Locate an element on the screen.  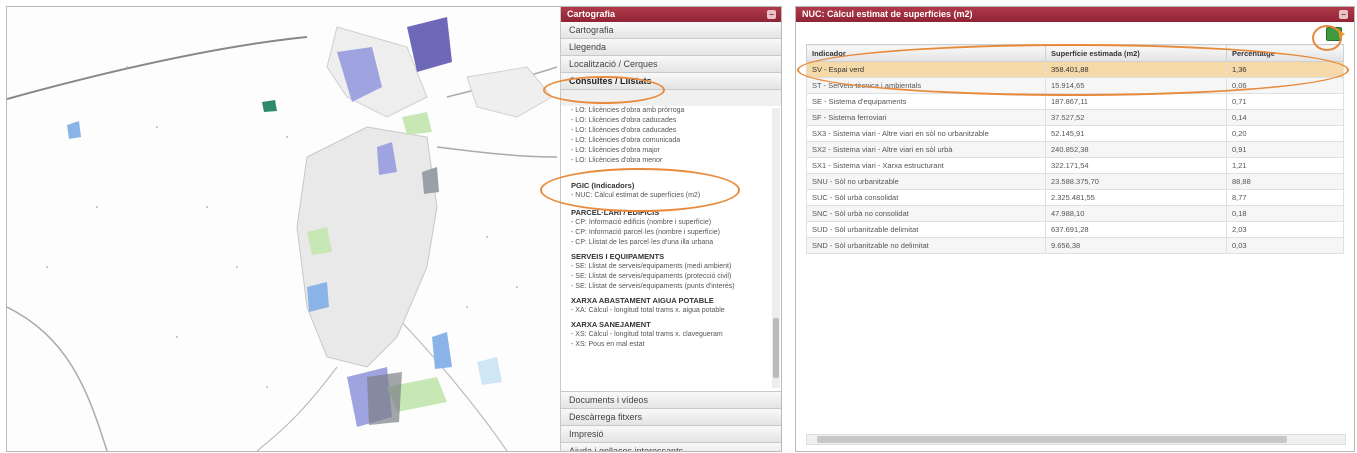
column-header-superficie: Superfície estimada (m2) is located at coordinates (1136, 53).